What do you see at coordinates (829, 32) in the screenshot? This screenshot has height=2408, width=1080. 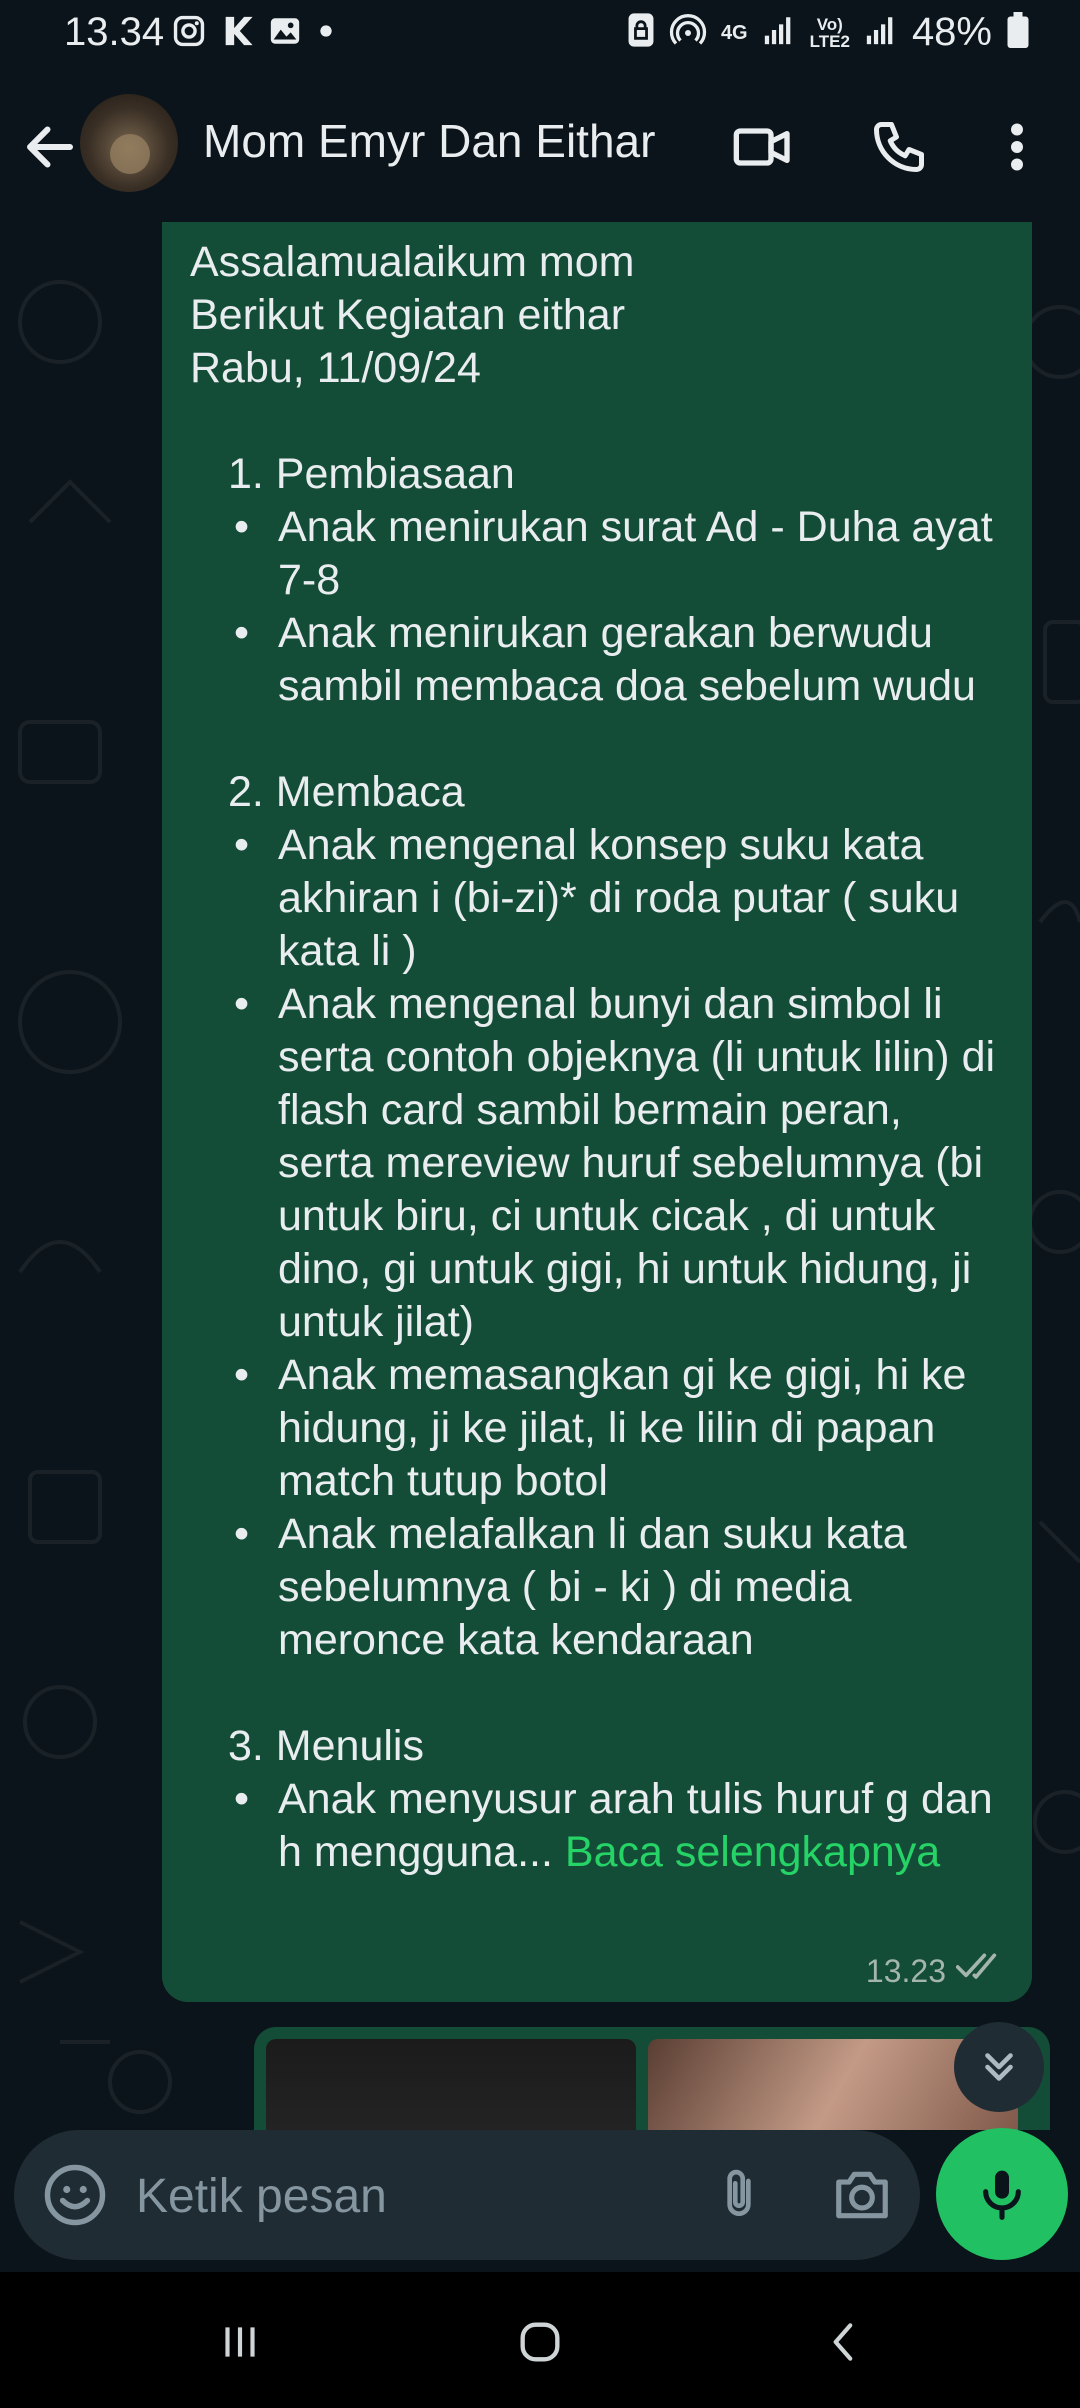 I see `volte-icon: Vo) LTE2` at bounding box center [829, 32].